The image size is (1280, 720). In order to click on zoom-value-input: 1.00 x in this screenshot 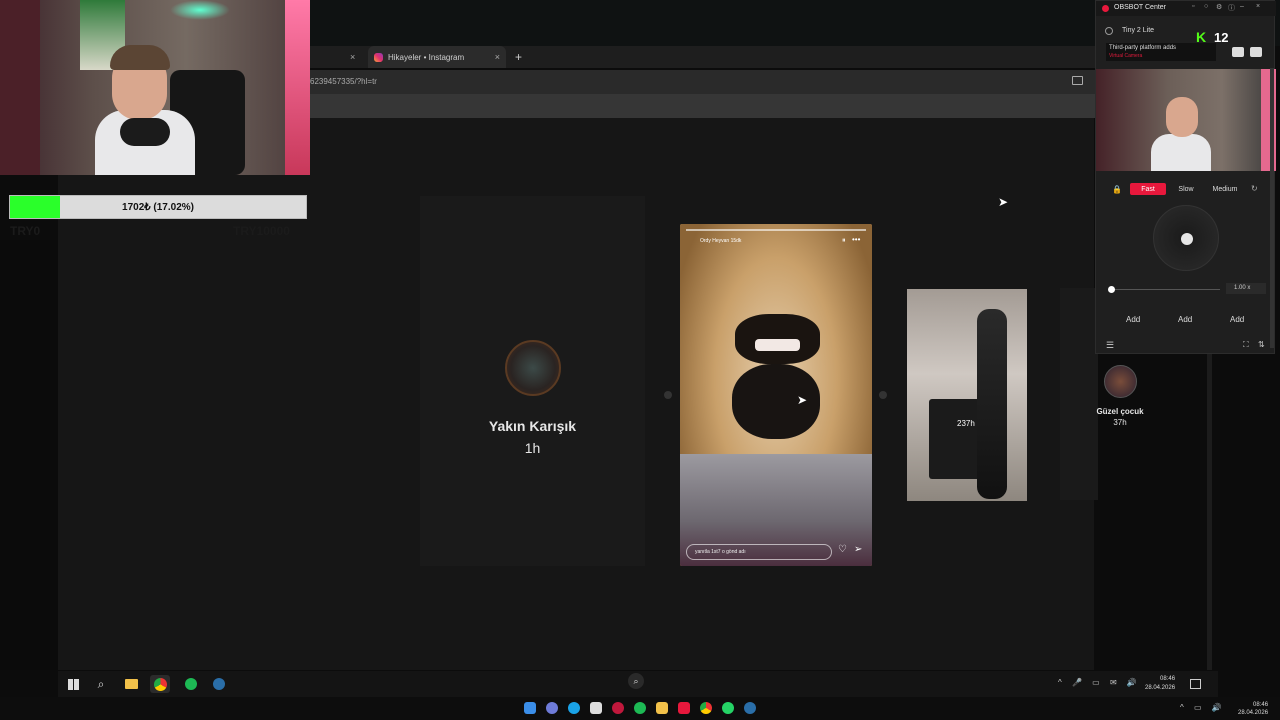, I will do `click(1246, 288)`.